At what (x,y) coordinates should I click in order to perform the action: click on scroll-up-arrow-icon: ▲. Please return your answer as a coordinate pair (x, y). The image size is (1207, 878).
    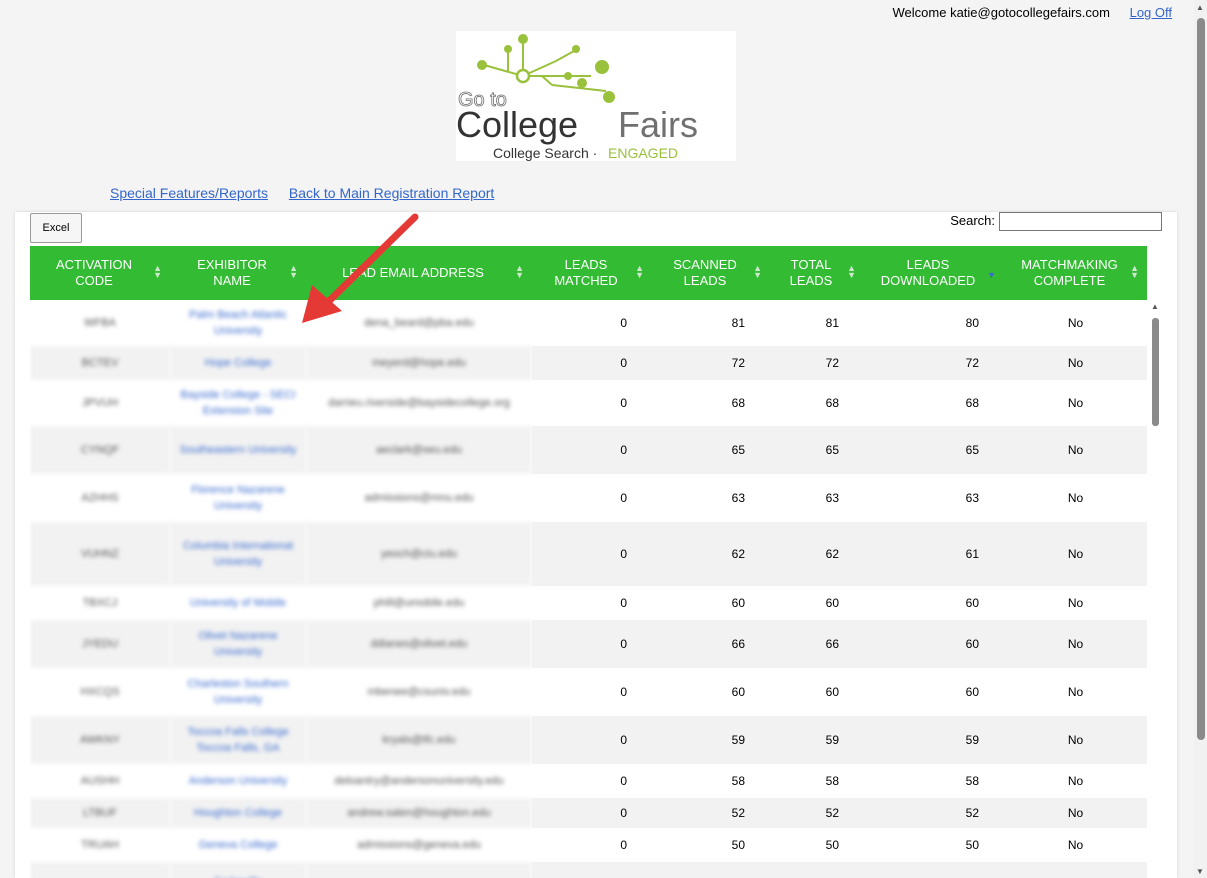
    Looking at the image, I should click on (1155, 306).